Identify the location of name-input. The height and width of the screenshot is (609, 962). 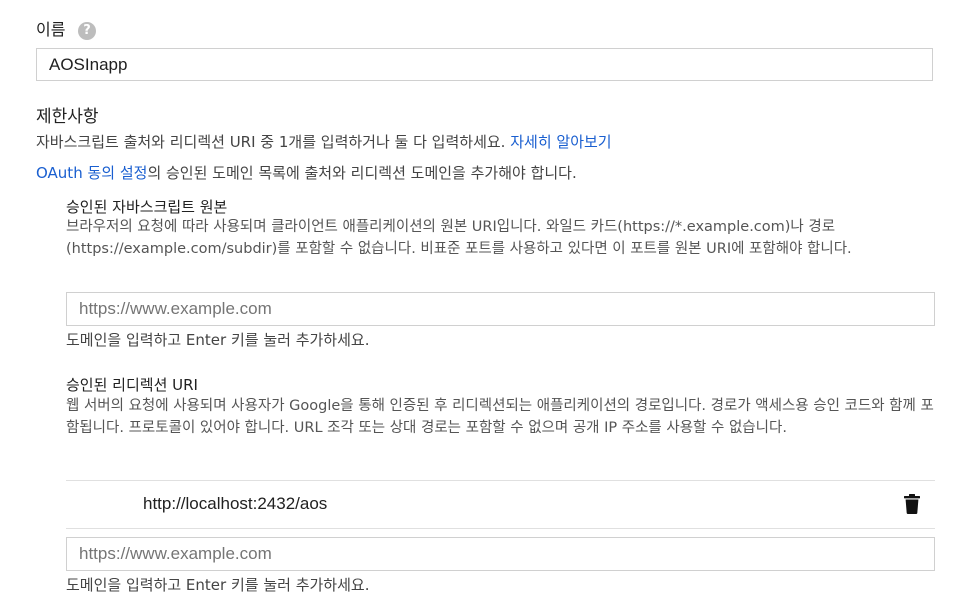
(484, 64).